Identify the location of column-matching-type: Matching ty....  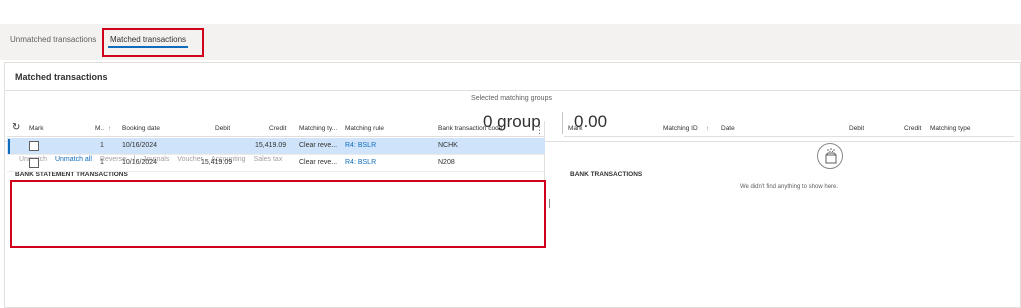
(318, 128).